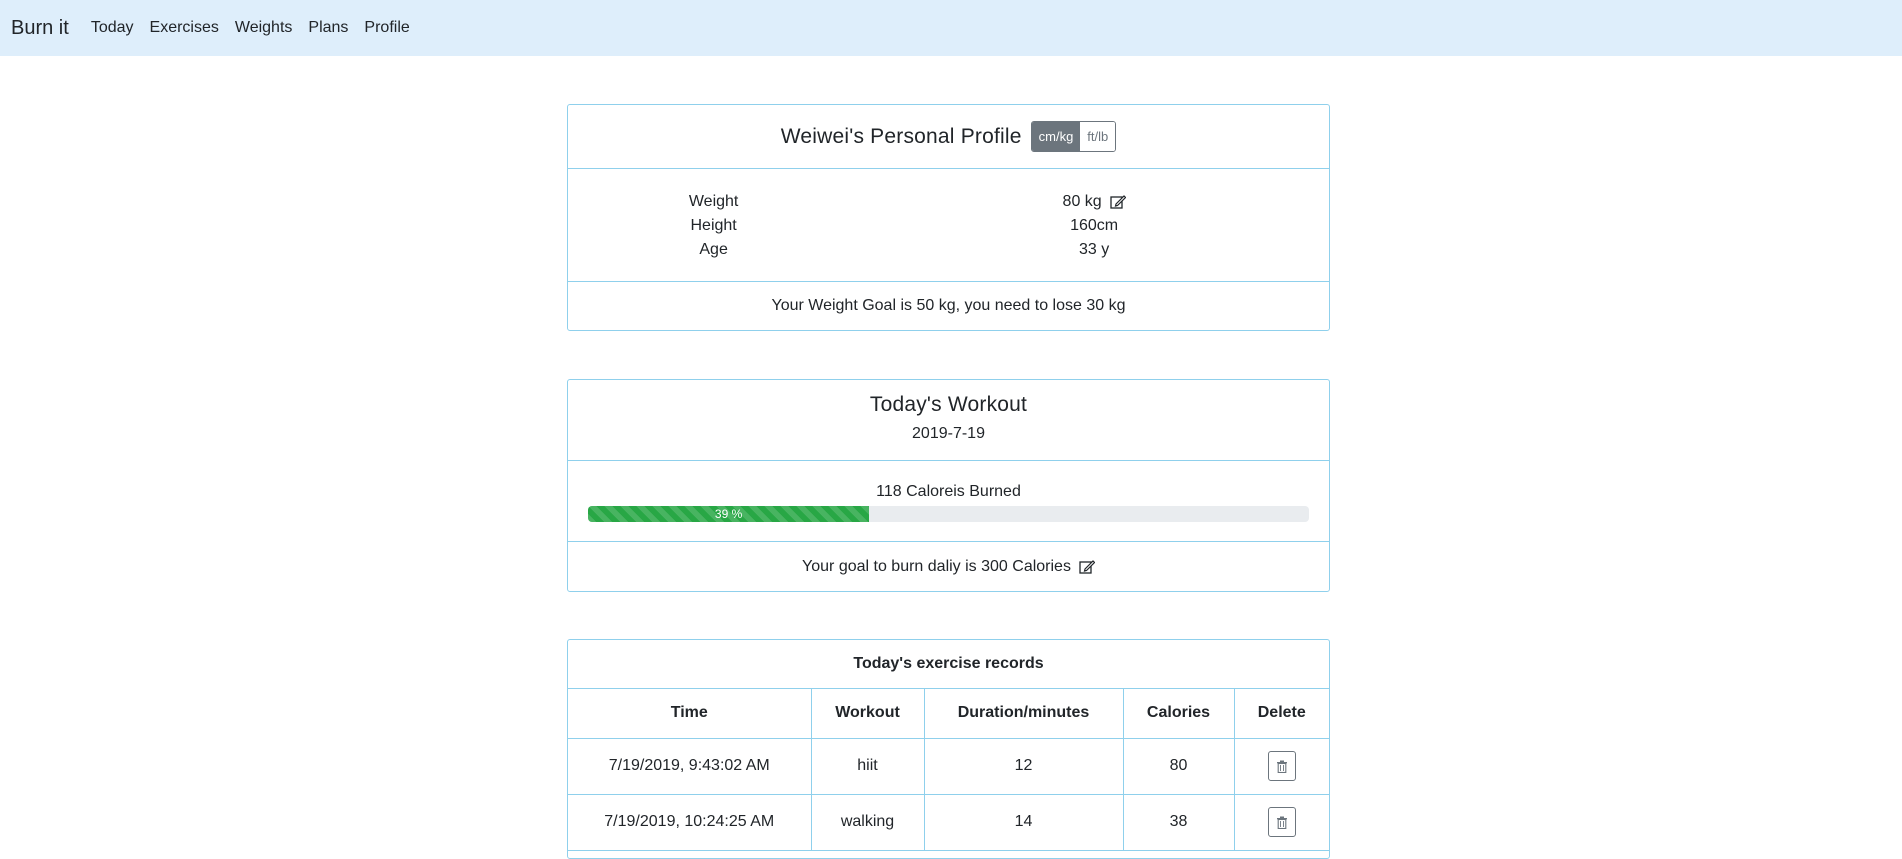 This screenshot has height=859, width=1902. What do you see at coordinates (1098, 136) in the screenshot?
I see `unit-imperial-button: ft/lb` at bounding box center [1098, 136].